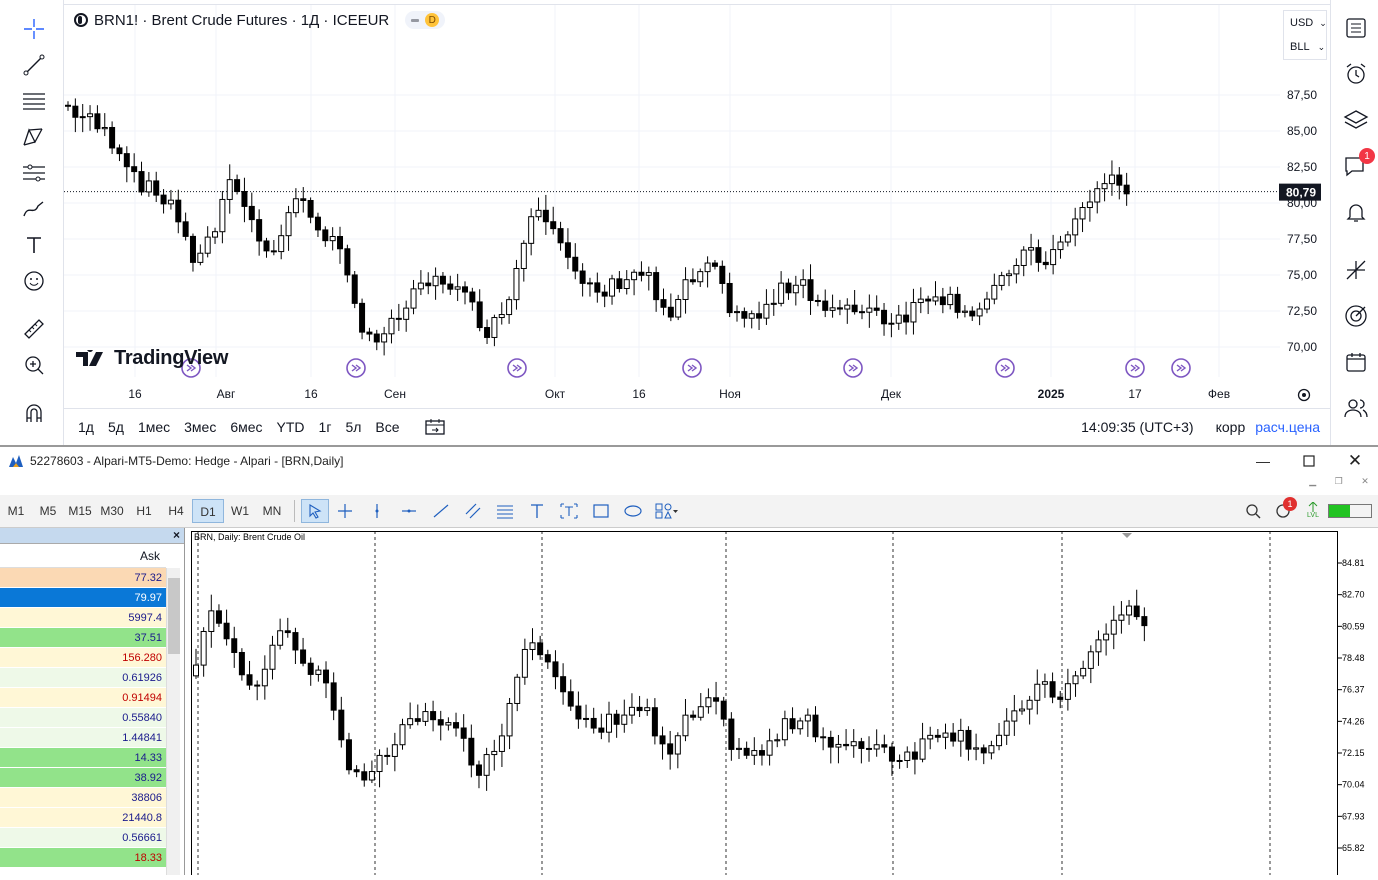 This screenshot has width=1378, height=880. What do you see at coordinates (144, 511) in the screenshot?
I see `timeframe-h1: H1` at bounding box center [144, 511].